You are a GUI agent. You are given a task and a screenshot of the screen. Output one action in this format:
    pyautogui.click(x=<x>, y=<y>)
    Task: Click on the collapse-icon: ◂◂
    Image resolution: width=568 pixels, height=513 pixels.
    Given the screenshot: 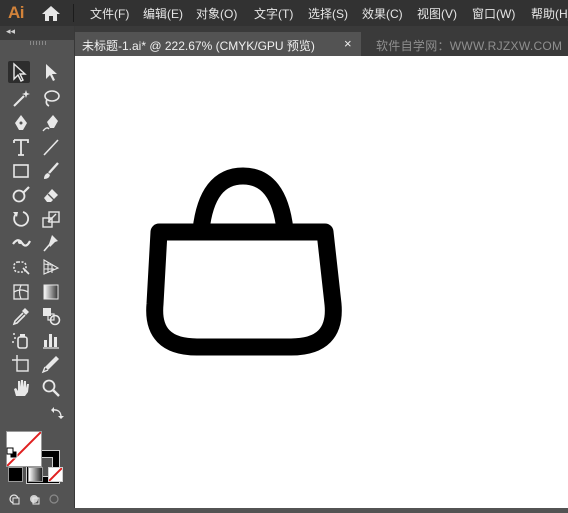 What is the action you would take?
    pyautogui.click(x=10, y=31)
    